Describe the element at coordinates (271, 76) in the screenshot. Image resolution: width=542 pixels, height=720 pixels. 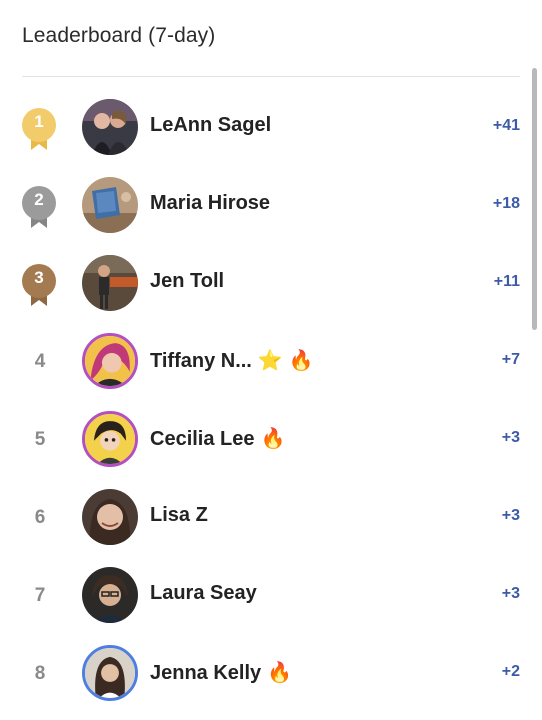
I see `header-divider` at that location.